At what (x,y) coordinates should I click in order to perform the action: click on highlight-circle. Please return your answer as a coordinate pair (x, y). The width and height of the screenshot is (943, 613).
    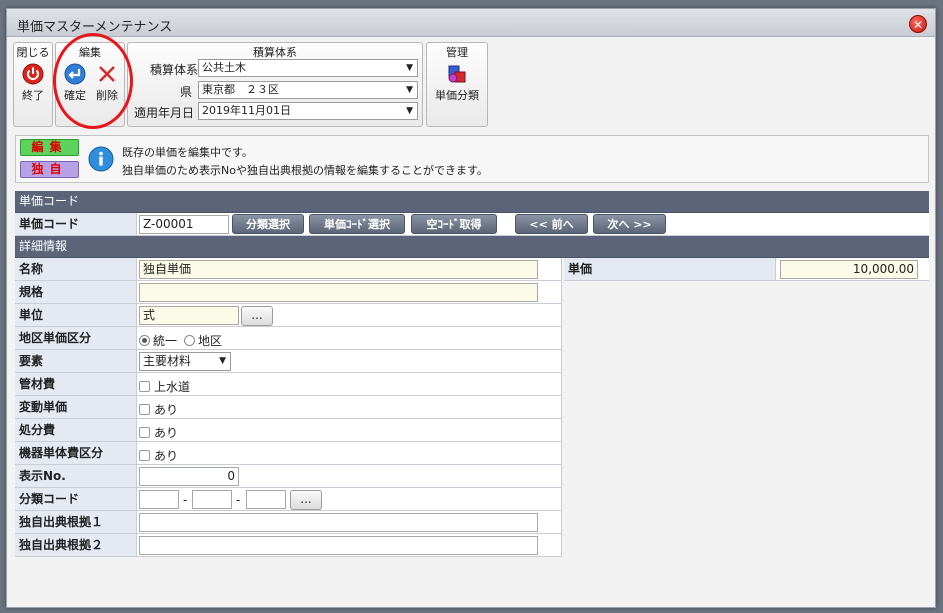
    Looking at the image, I should click on (93, 81).